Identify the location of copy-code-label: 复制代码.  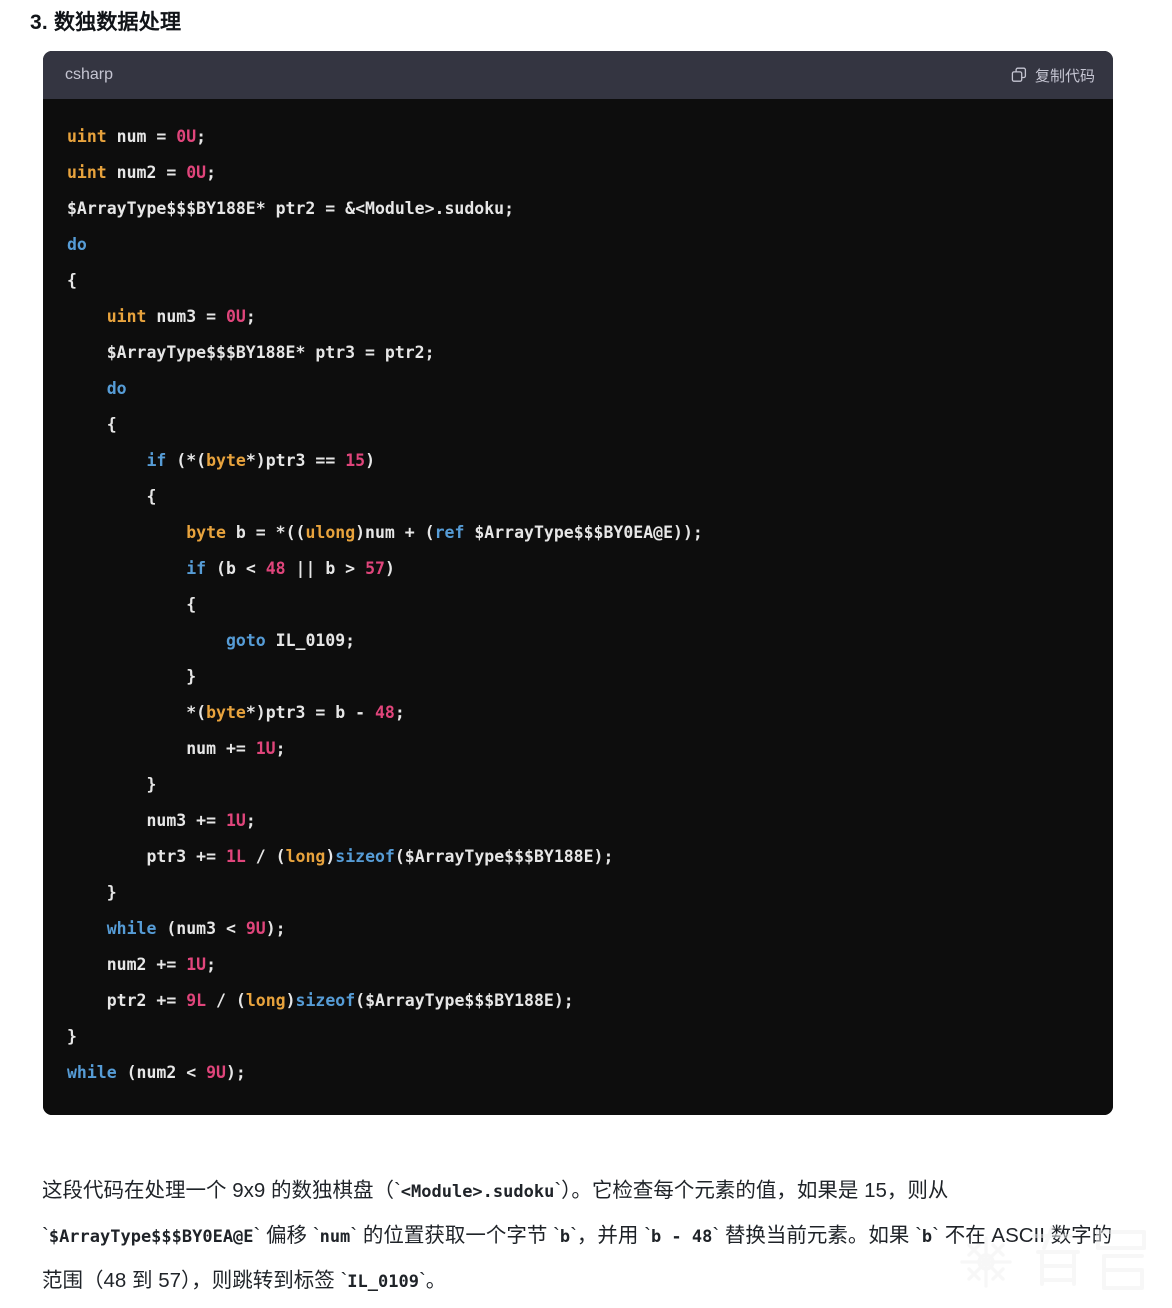
(1064, 76).